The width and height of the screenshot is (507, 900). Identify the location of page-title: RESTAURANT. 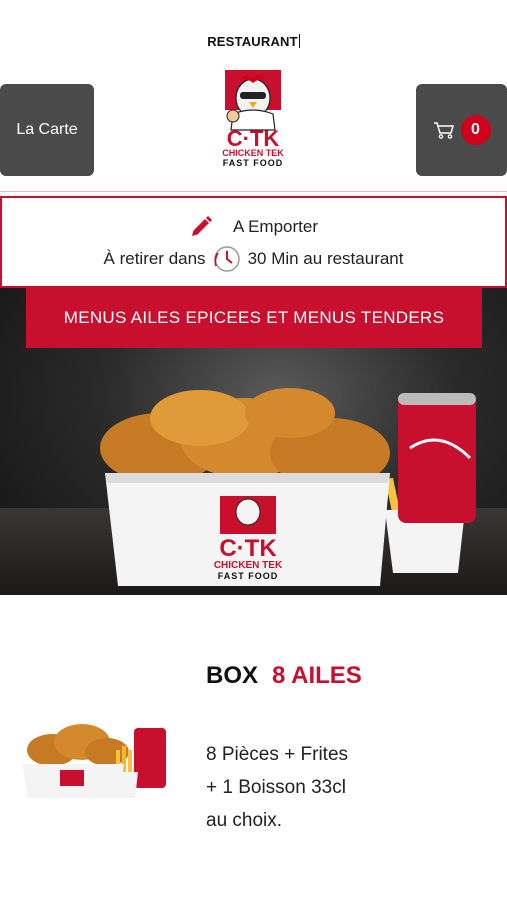
(253, 41).